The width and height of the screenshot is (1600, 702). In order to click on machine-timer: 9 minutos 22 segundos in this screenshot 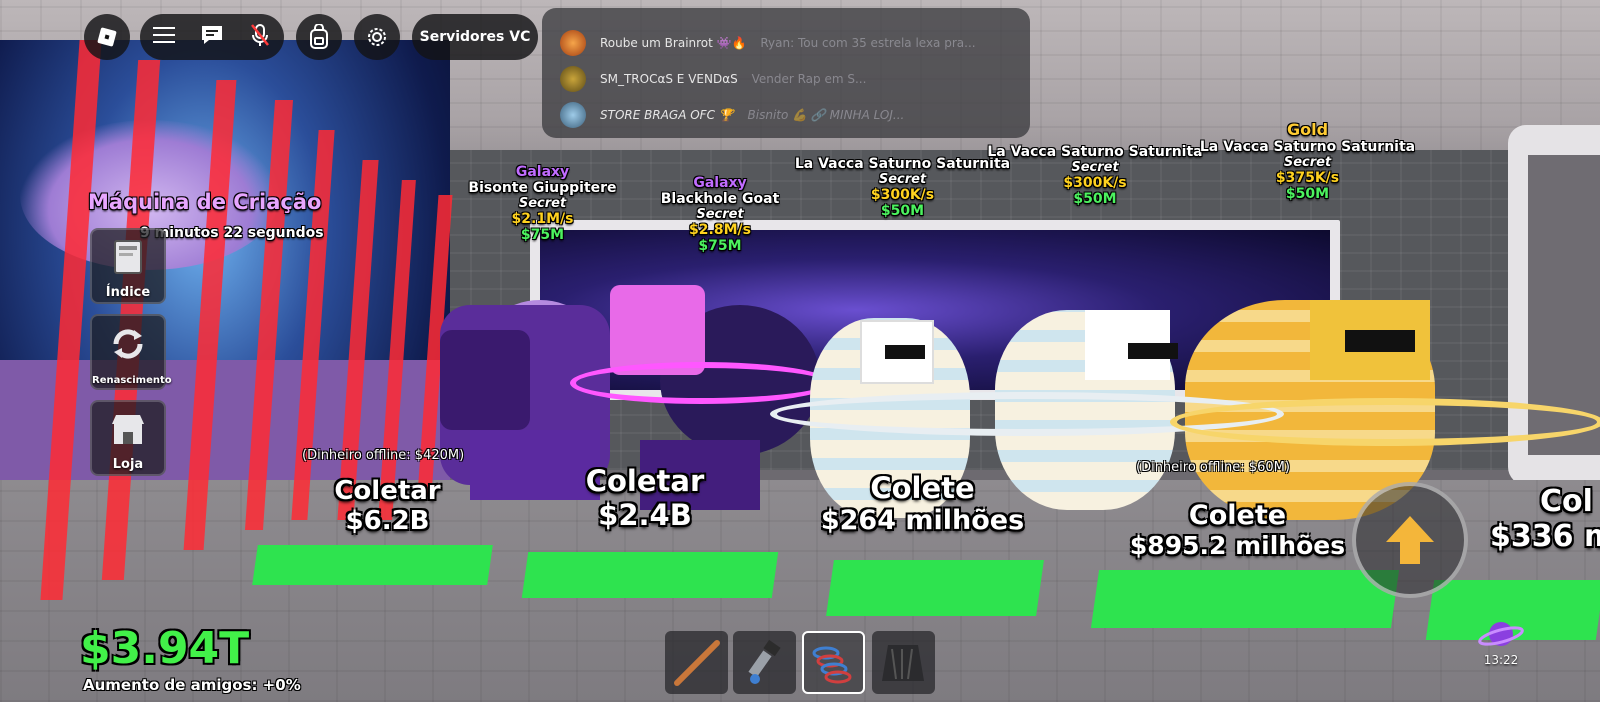, I will do `click(232, 233)`.